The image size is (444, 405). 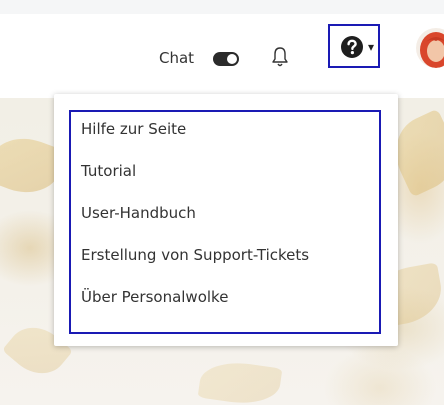 I want to click on menu-item-user-handbuch: User-Handbuch, so click(x=138, y=213).